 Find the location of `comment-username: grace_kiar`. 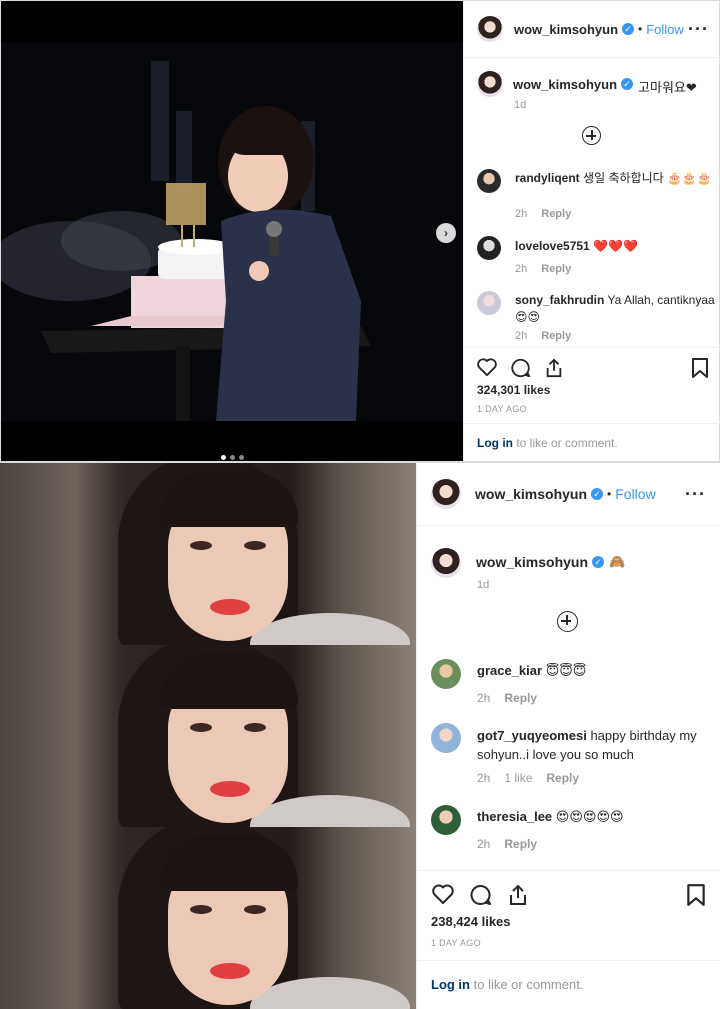

comment-username: grace_kiar is located at coordinates (509, 670).